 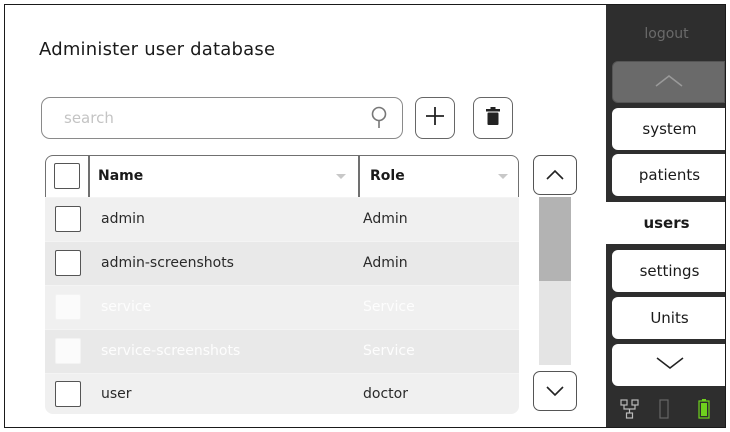 I want to click on scroll-up-button, so click(x=555, y=175).